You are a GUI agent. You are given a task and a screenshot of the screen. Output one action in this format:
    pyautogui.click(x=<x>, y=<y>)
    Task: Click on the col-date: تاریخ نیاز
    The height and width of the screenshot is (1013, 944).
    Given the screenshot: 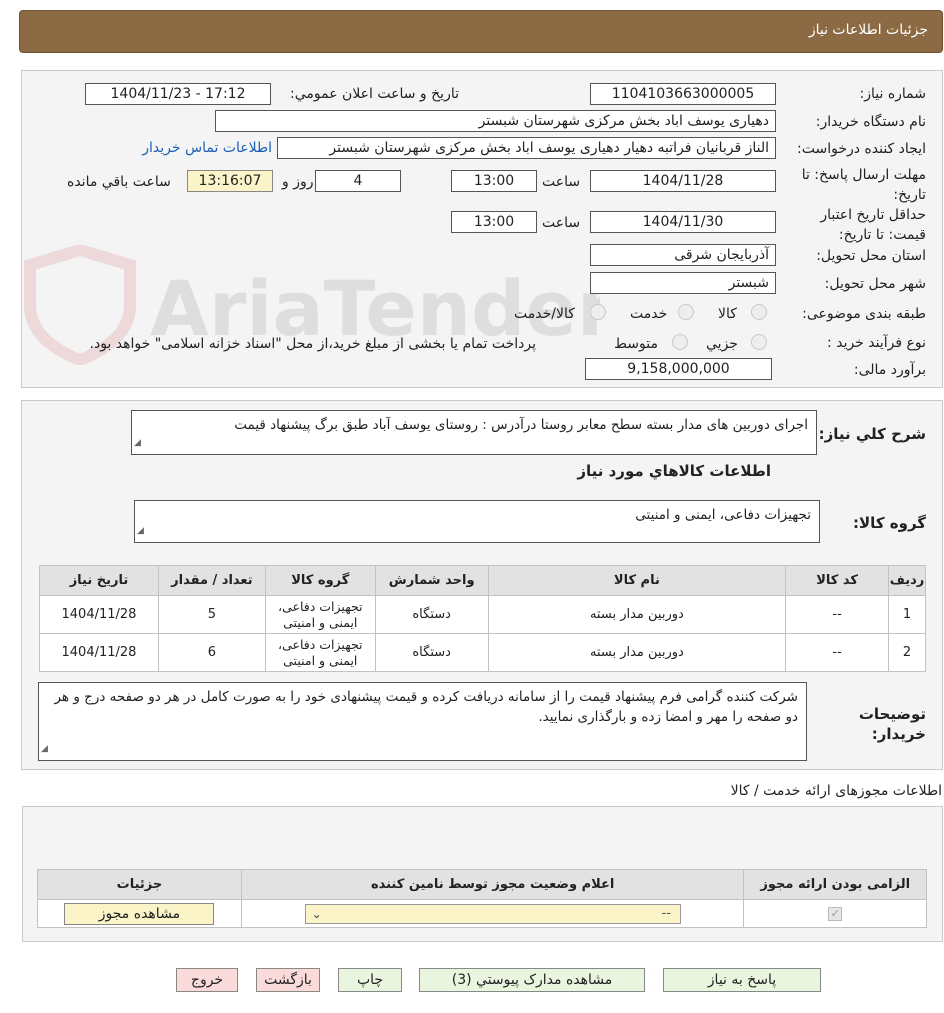 What is the action you would take?
    pyautogui.click(x=99, y=580)
    